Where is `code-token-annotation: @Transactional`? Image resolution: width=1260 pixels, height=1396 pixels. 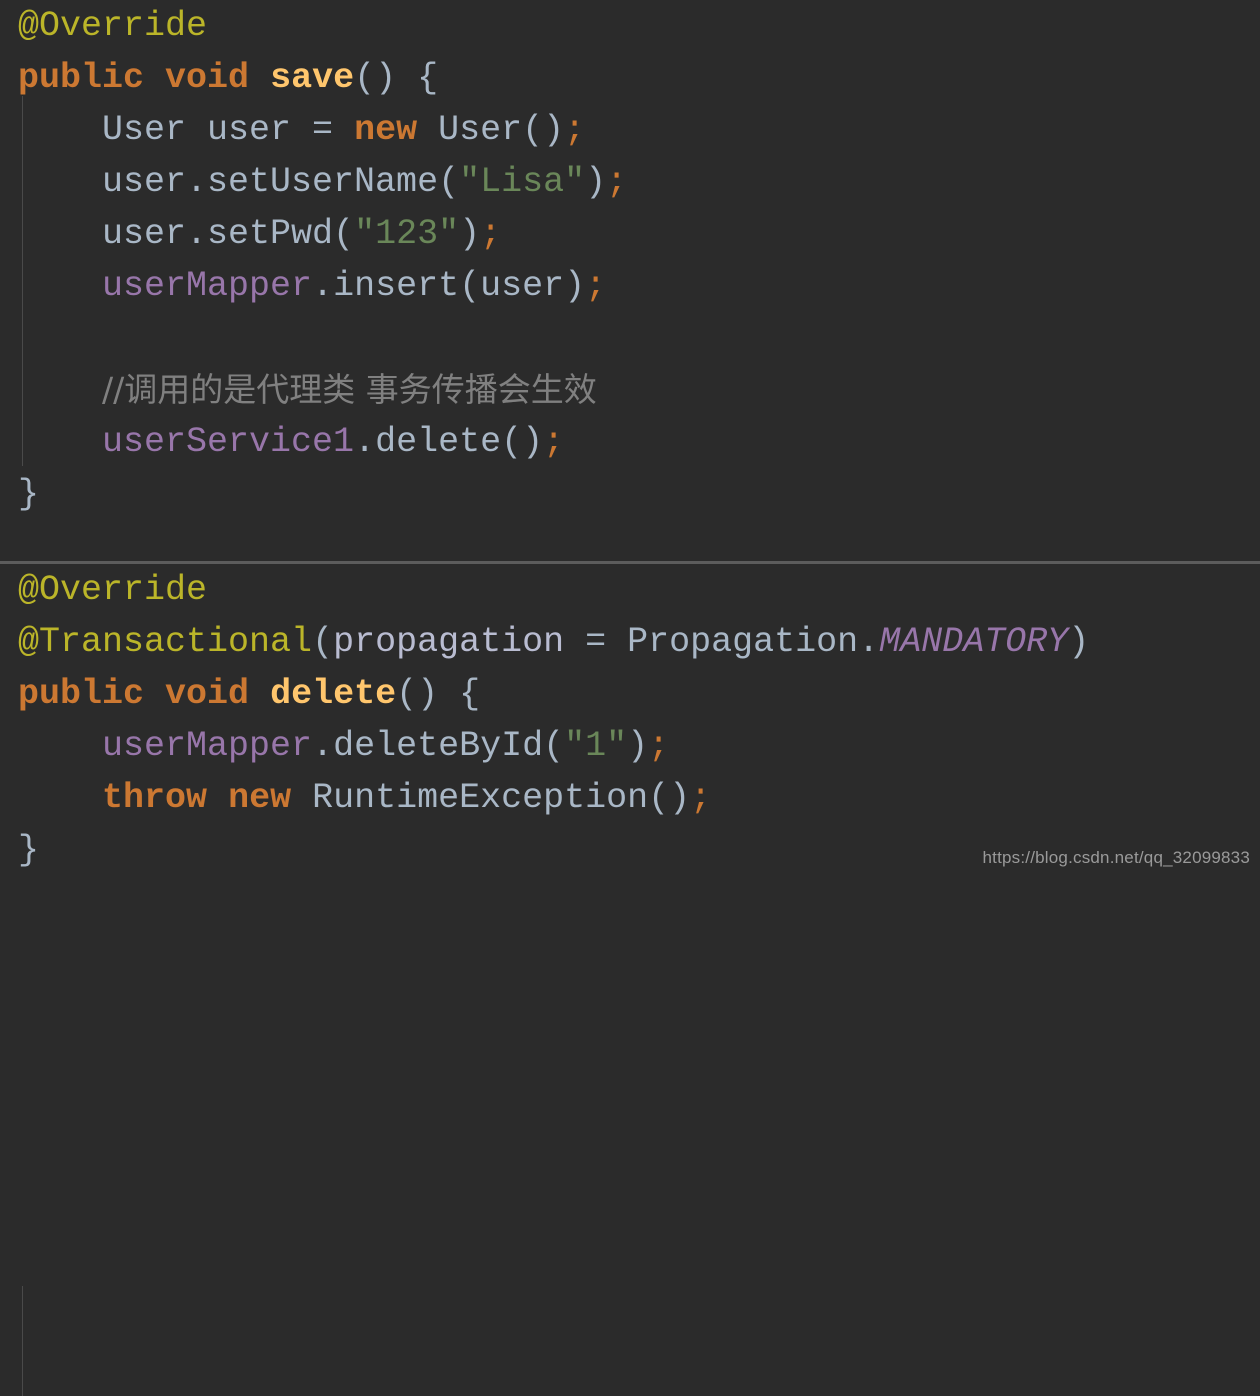
code-token-annotation: @Transactional is located at coordinates (165, 642).